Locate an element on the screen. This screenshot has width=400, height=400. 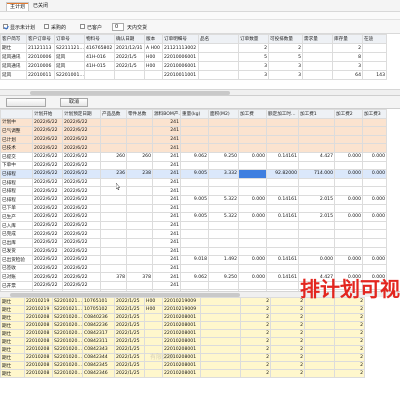
table-cell: 已开票 is located at coordinates (16, 285).